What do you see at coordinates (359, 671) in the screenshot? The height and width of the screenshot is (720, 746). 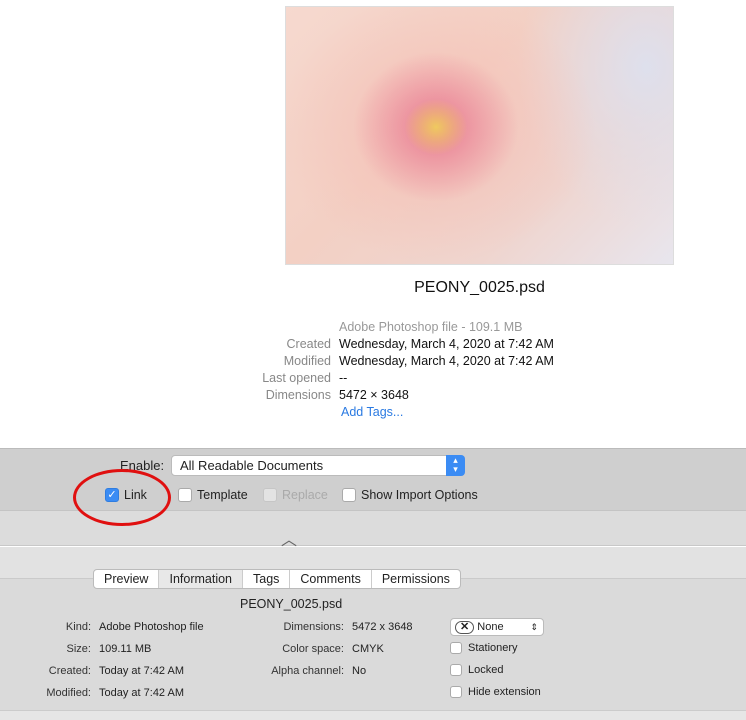 I see `alpha-channel-value: No` at bounding box center [359, 671].